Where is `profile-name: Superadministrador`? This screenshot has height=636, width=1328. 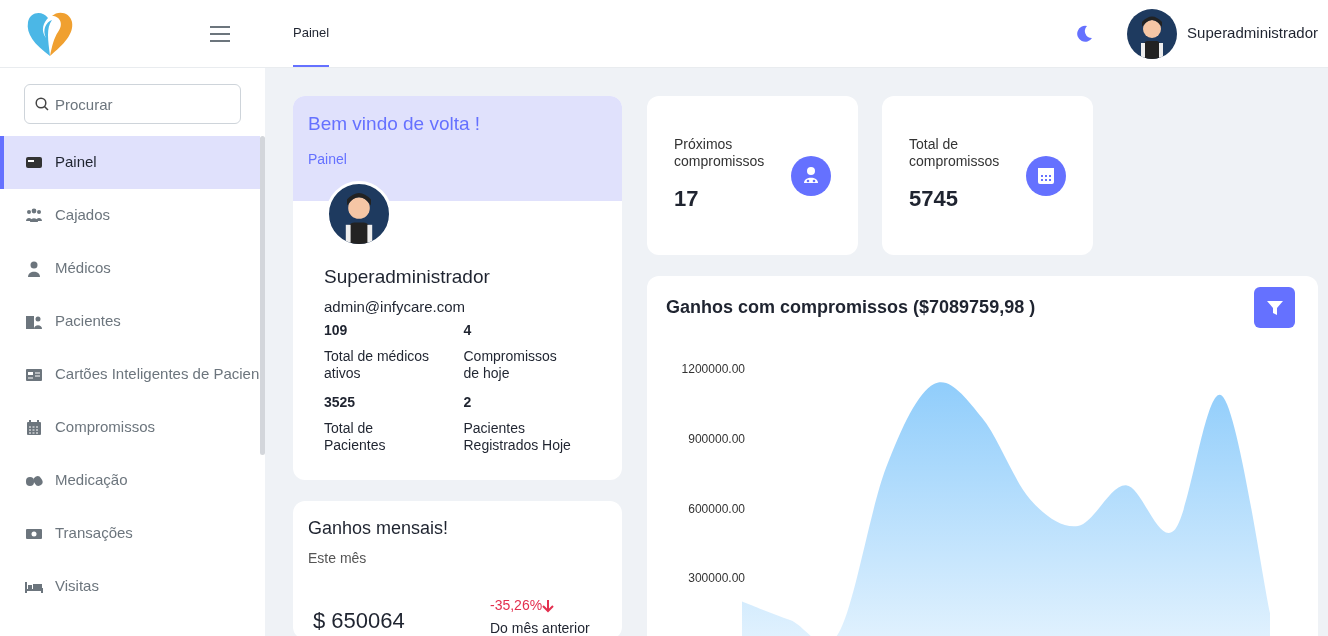 profile-name: Superadministrador is located at coordinates (407, 277).